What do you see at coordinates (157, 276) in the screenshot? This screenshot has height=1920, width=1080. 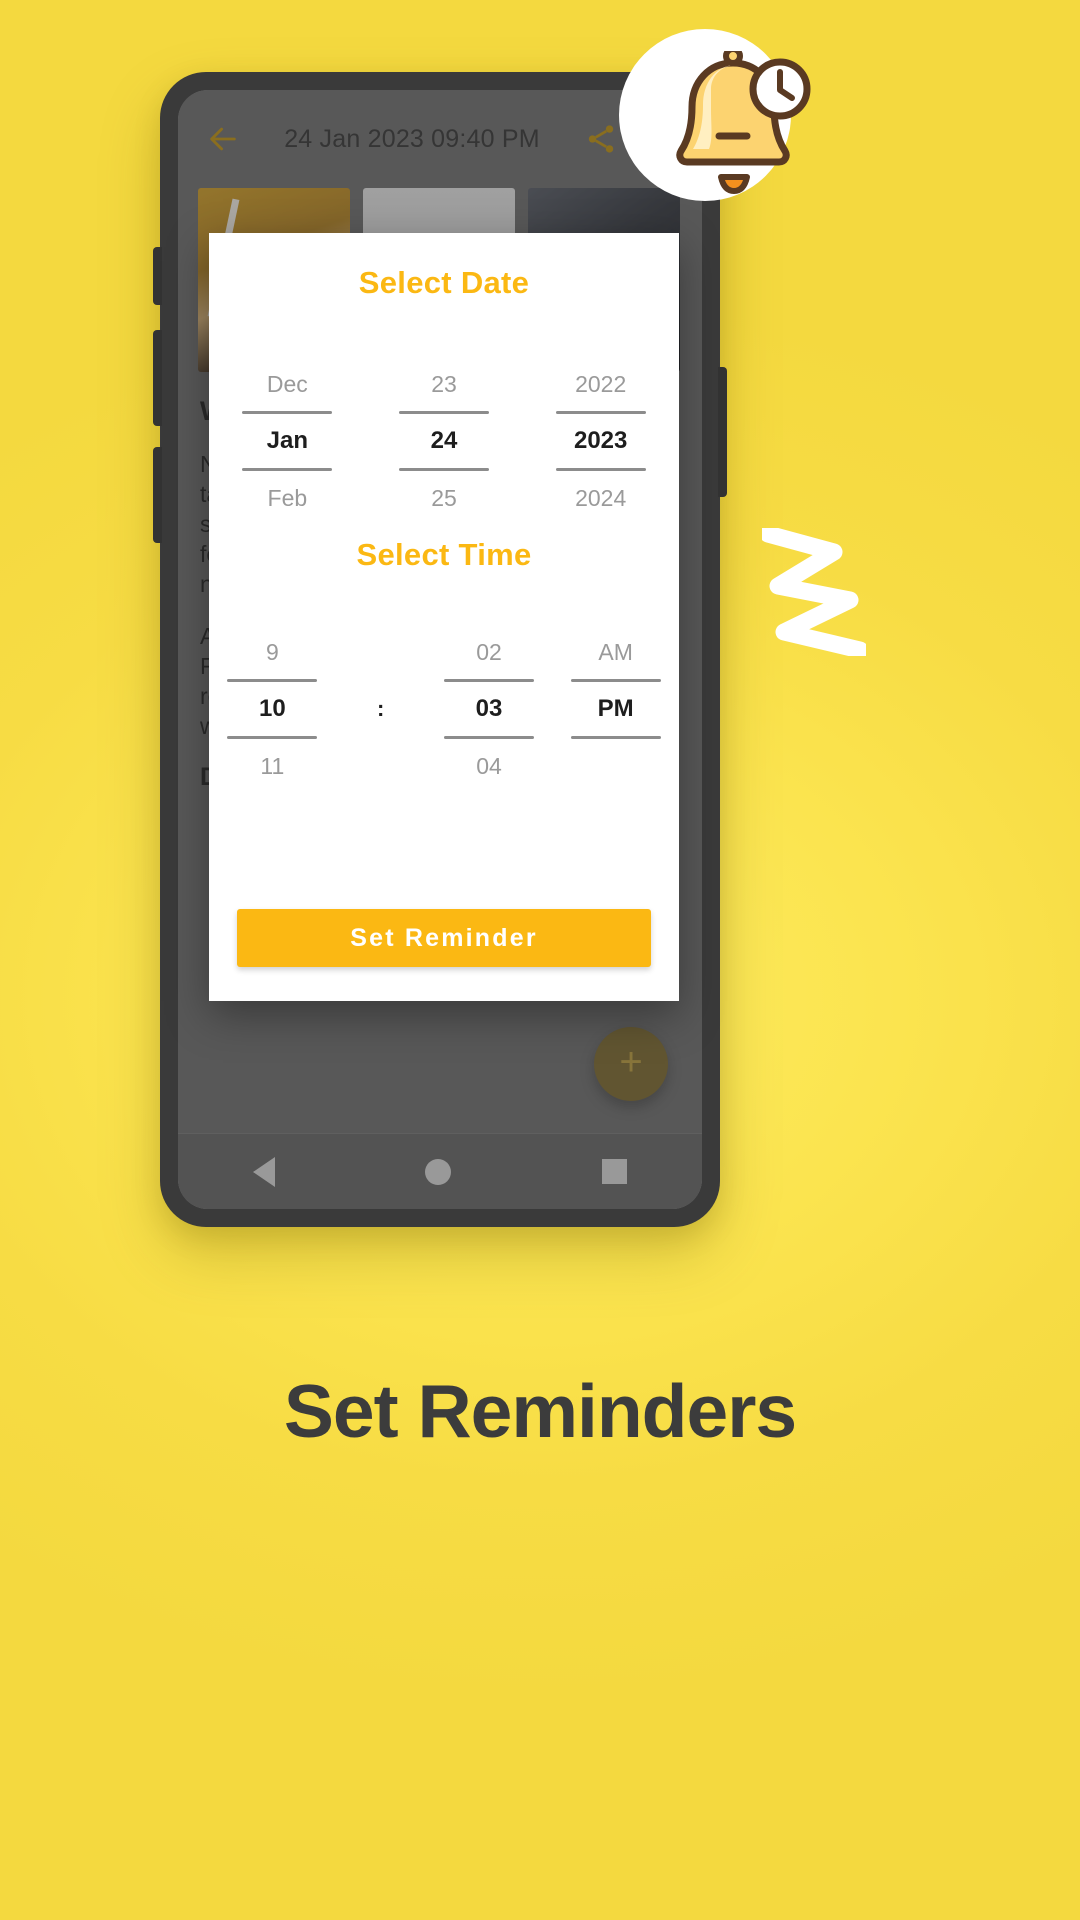 I see `phone-side-button-mute` at bounding box center [157, 276].